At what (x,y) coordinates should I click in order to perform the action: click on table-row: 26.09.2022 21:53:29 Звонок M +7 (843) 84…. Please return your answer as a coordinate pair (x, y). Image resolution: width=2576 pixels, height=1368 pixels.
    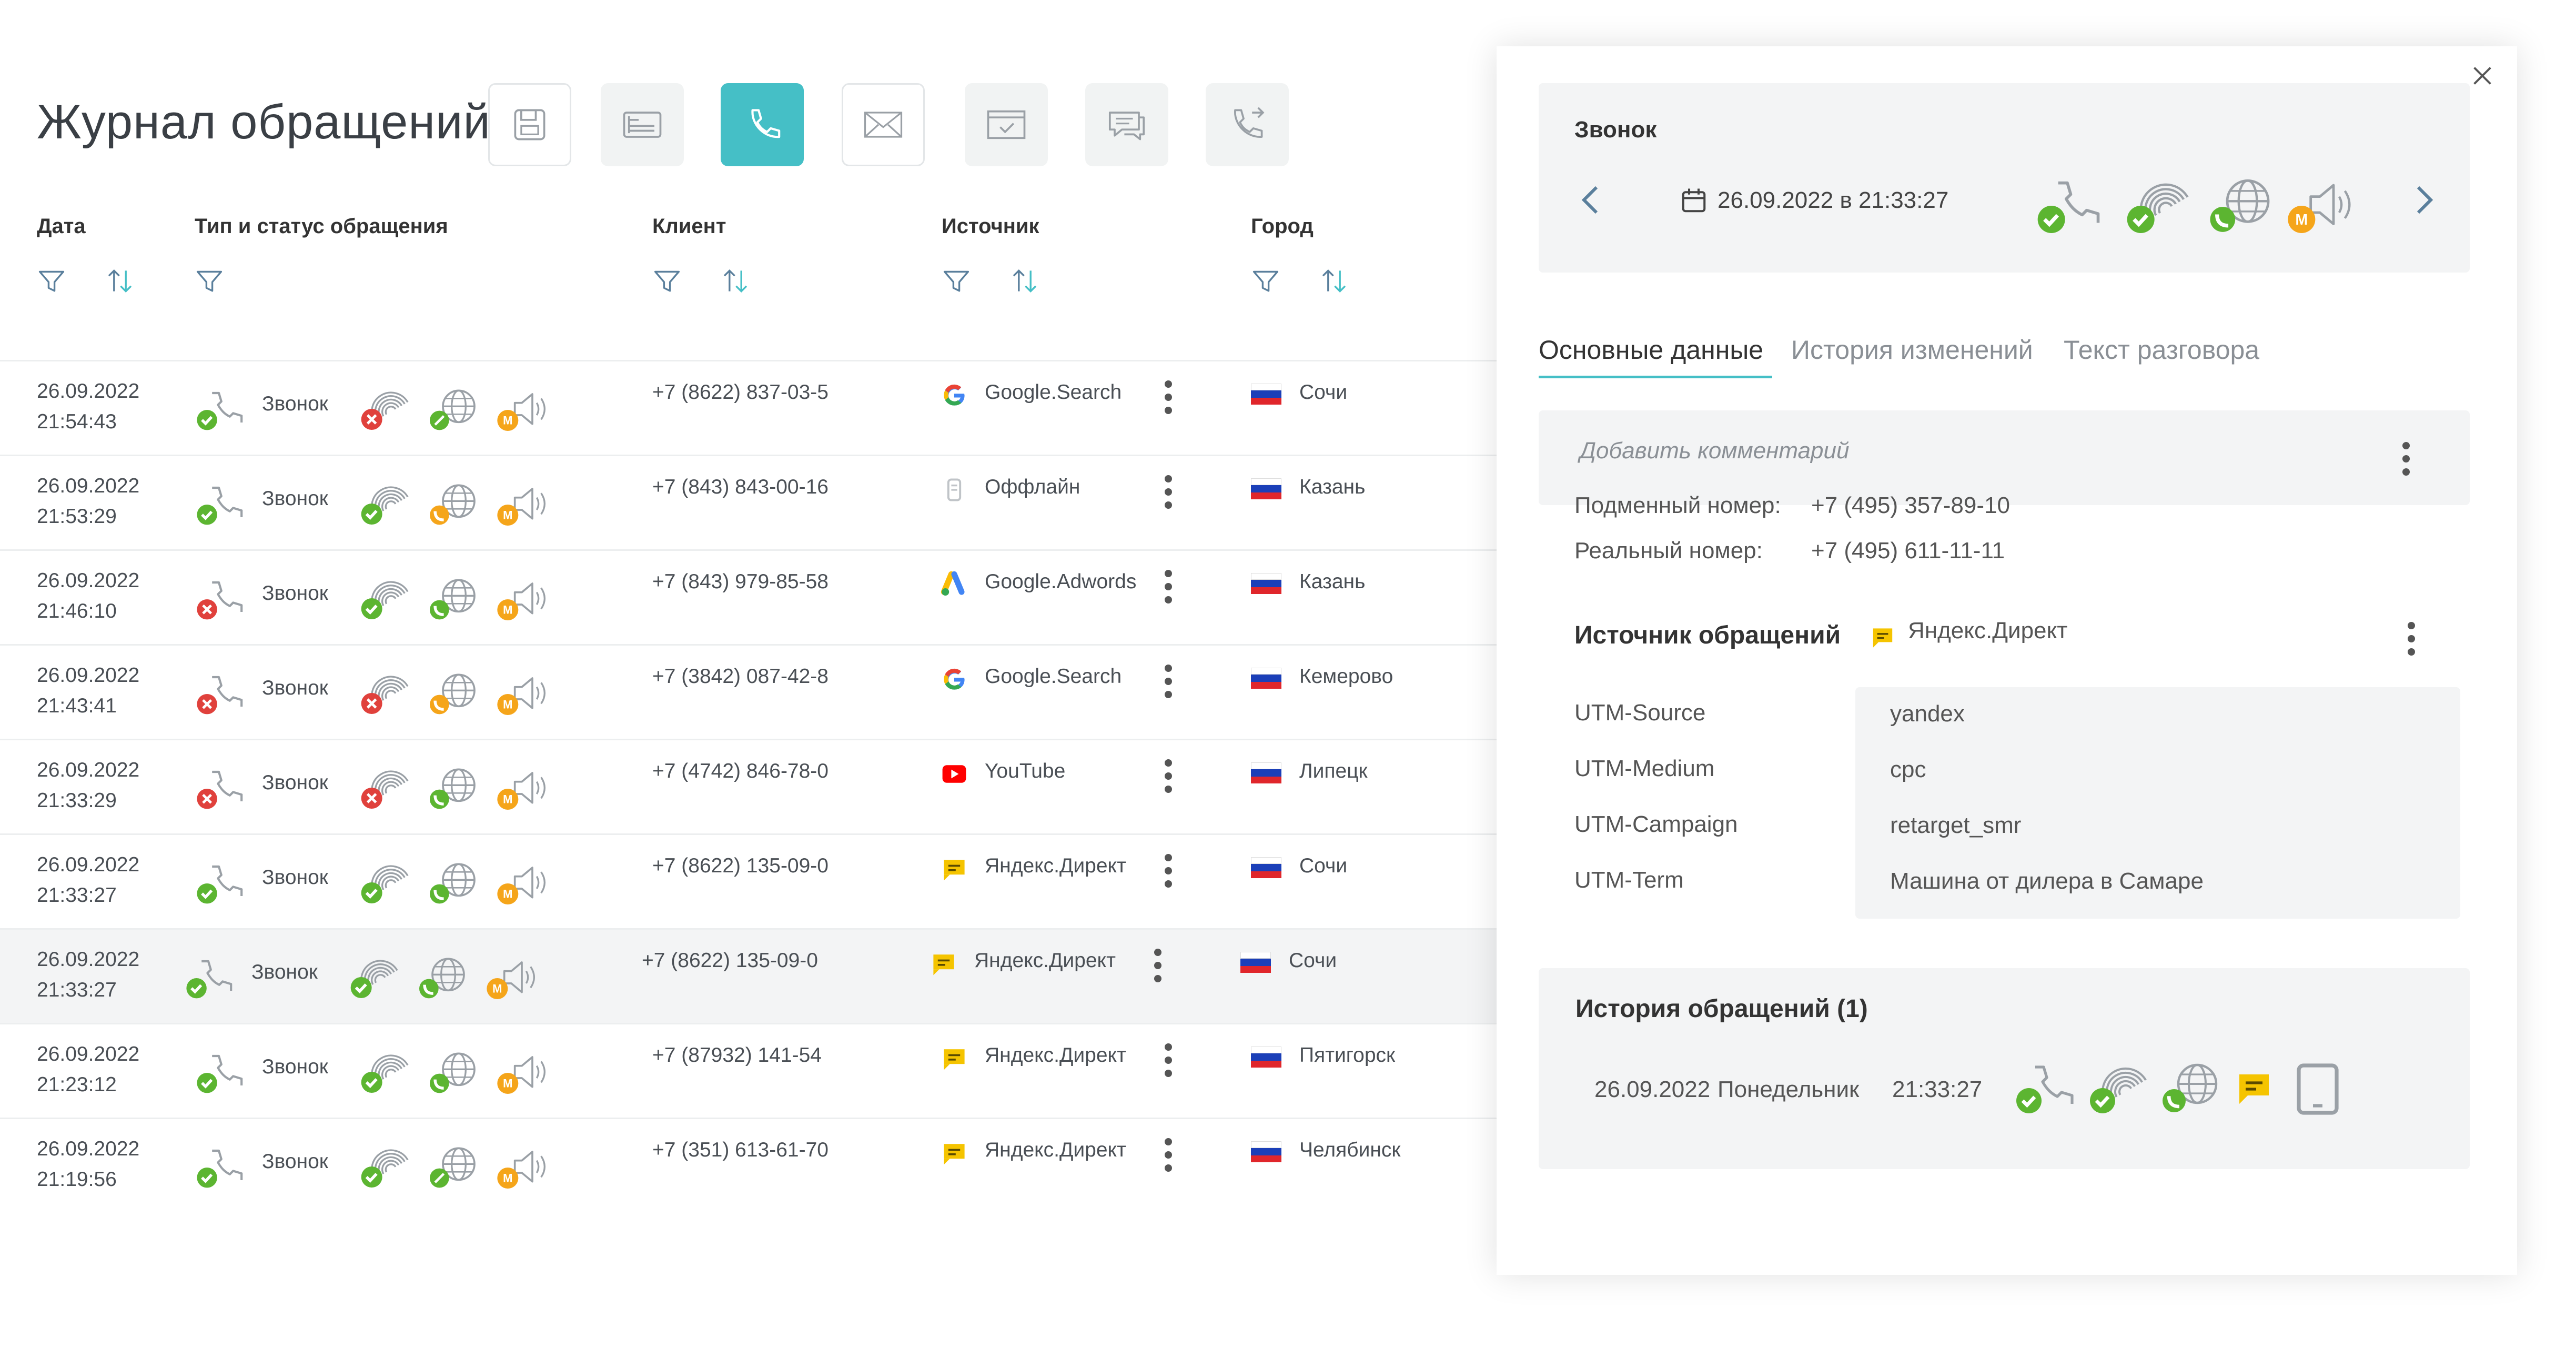
    Looking at the image, I should click on (749, 503).